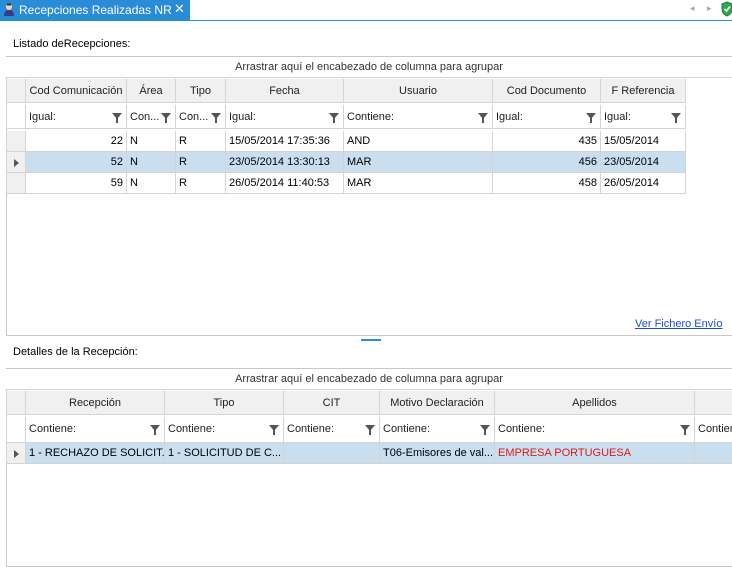 The image size is (732, 567). I want to click on col-header-extra, so click(713, 403).